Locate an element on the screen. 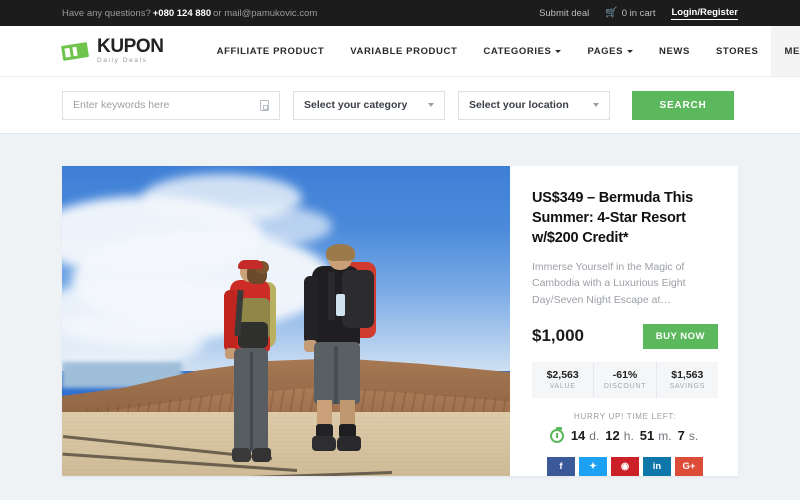 The image size is (800, 500). countdown-days: 14 is located at coordinates (578, 435).